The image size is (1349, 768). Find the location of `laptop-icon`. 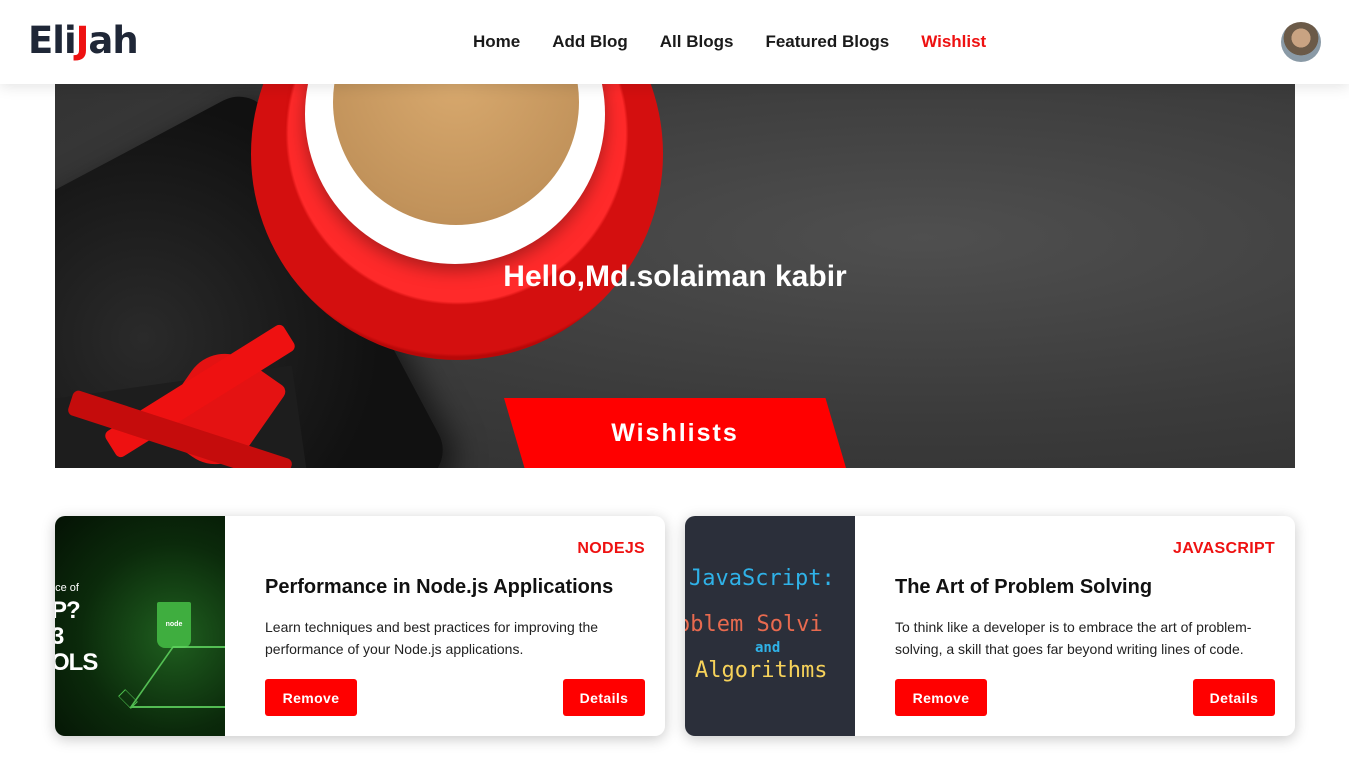

laptop-icon is located at coordinates (177, 677).